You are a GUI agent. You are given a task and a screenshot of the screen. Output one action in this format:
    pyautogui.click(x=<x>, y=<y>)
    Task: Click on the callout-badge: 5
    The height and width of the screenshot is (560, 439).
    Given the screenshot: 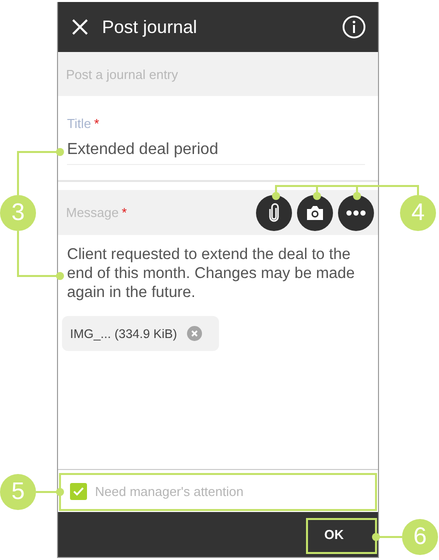 What is the action you would take?
    pyautogui.click(x=18, y=492)
    